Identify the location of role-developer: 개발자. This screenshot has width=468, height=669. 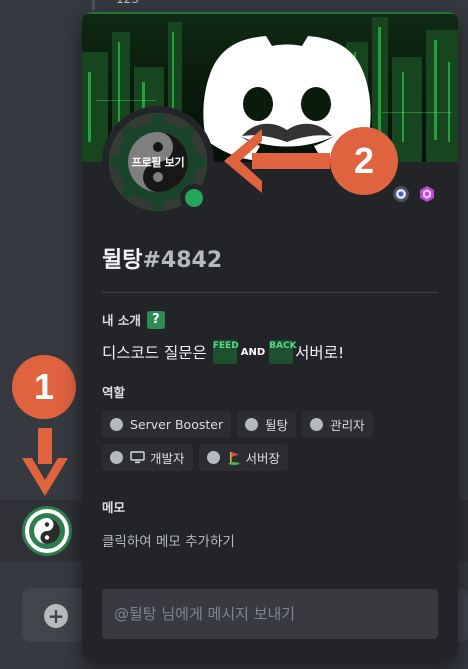
(147, 457).